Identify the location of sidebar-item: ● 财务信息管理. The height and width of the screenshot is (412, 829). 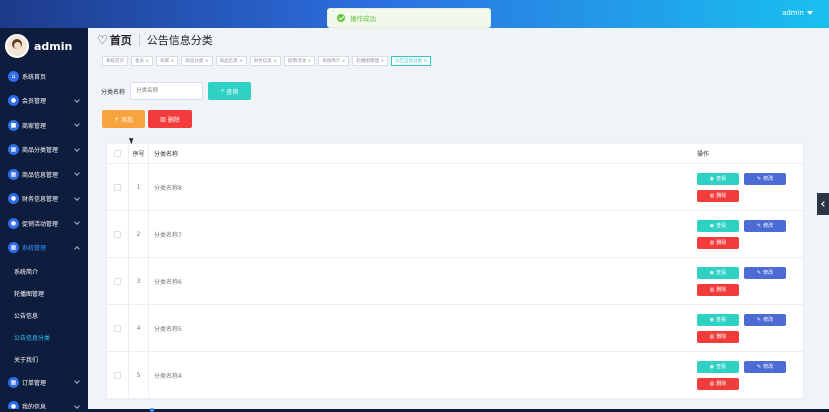
(44, 199).